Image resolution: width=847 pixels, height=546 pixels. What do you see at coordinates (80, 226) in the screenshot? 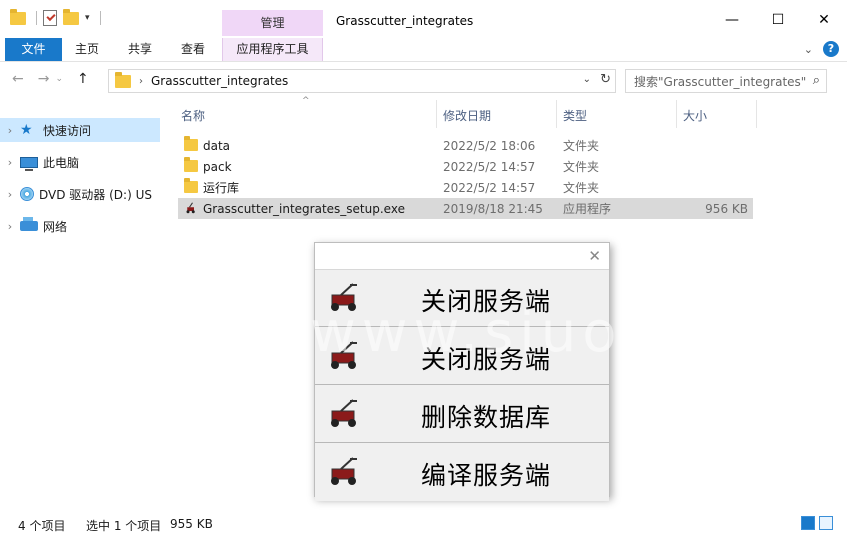
I see `nav-item-network: › 网络` at bounding box center [80, 226].